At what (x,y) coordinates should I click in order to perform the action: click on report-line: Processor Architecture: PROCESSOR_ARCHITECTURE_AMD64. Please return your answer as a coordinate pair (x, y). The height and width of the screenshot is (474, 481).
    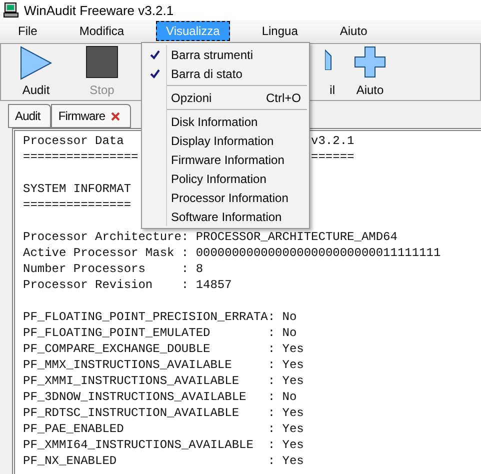
    Looking at the image, I should click on (210, 237).